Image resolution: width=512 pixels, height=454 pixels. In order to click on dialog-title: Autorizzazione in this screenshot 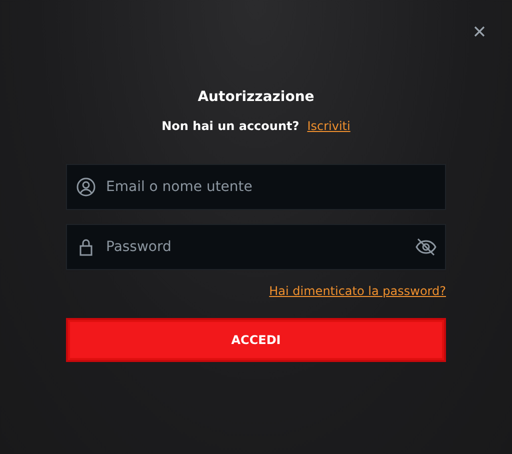, I will do `click(256, 97)`.